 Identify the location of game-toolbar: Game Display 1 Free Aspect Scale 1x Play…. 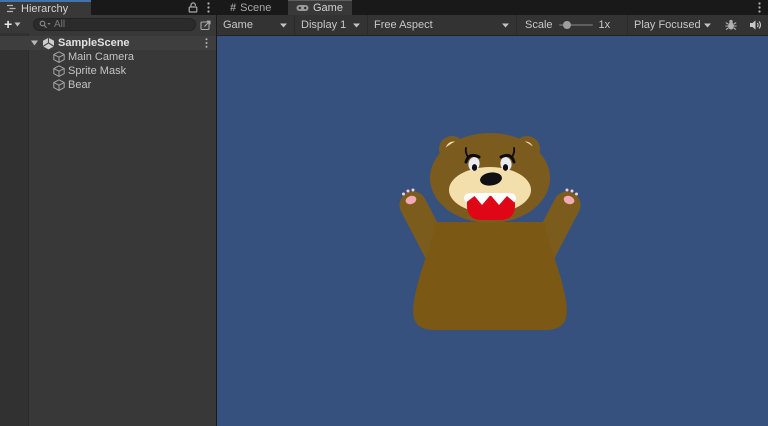
(492, 25).